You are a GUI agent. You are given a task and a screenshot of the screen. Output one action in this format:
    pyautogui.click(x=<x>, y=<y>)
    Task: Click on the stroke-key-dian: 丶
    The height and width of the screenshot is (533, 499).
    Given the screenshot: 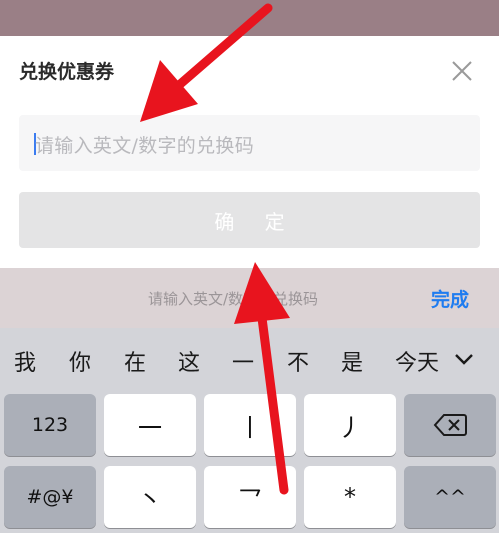 What is the action you would take?
    pyautogui.click(x=150, y=497)
    